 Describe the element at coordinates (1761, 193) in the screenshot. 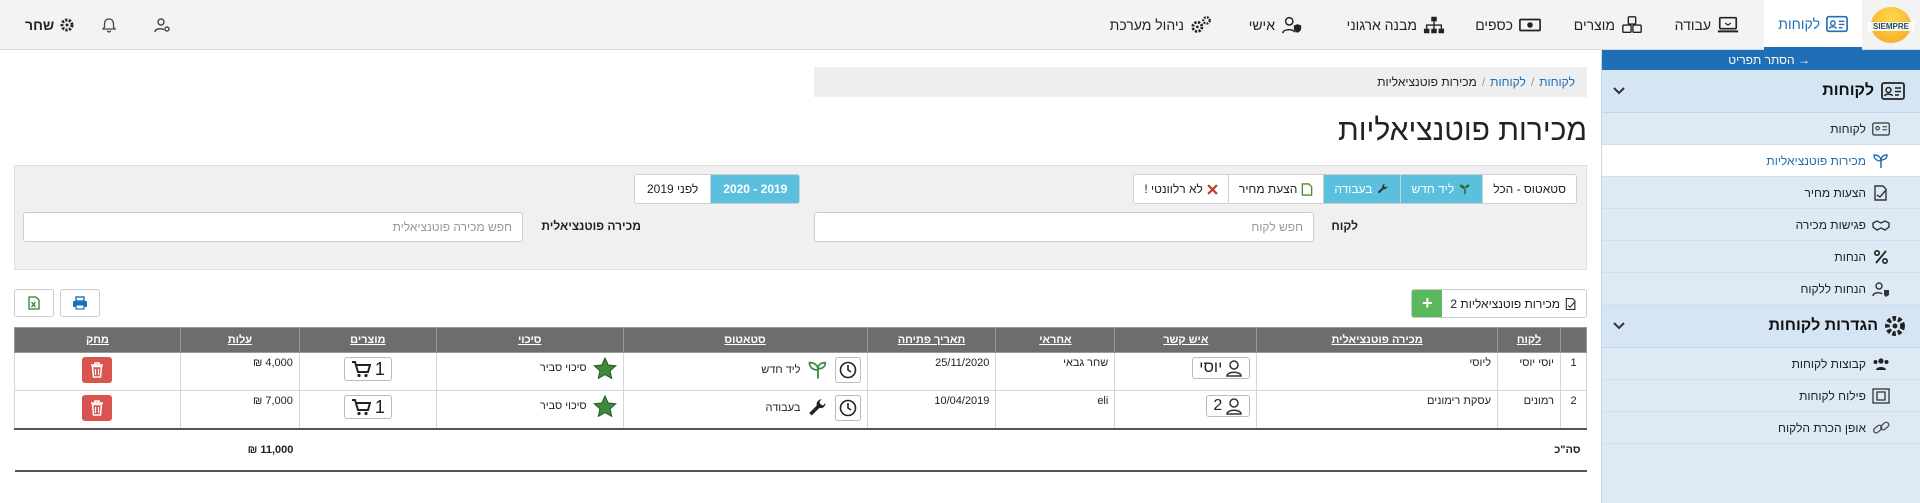

I see `sidebar-item-quotes: הצעות מחיר` at that location.